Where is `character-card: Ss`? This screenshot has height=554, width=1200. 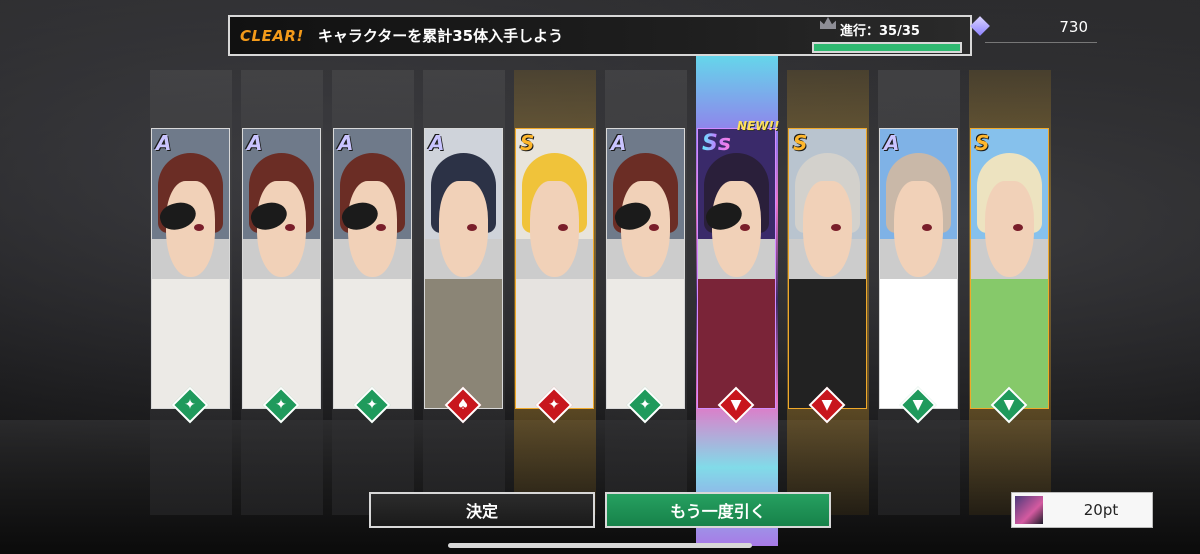
character-card: Ss is located at coordinates (736, 268).